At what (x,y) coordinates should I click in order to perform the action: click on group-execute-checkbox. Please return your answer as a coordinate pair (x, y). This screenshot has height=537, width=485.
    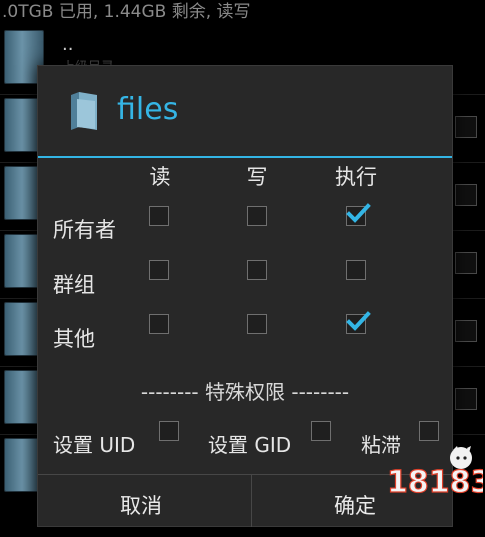
    Looking at the image, I should click on (356, 270).